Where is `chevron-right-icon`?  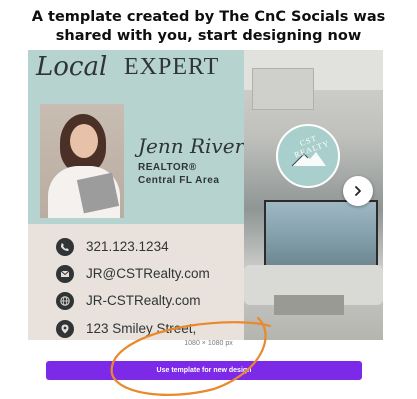 chevron-right-icon is located at coordinates (358, 191).